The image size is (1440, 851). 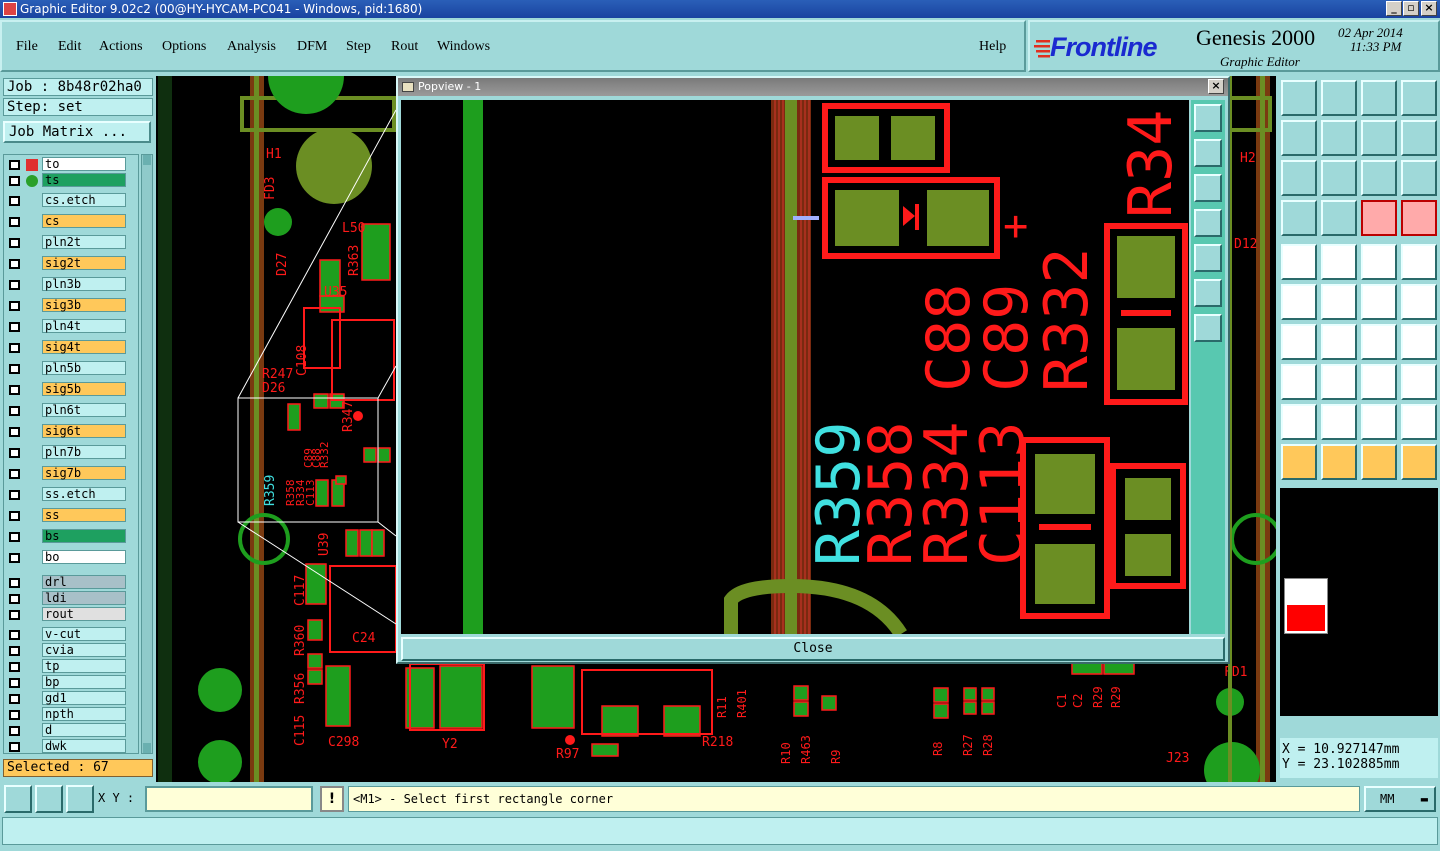 I want to click on layer-name: pln7b, so click(x=84, y=452).